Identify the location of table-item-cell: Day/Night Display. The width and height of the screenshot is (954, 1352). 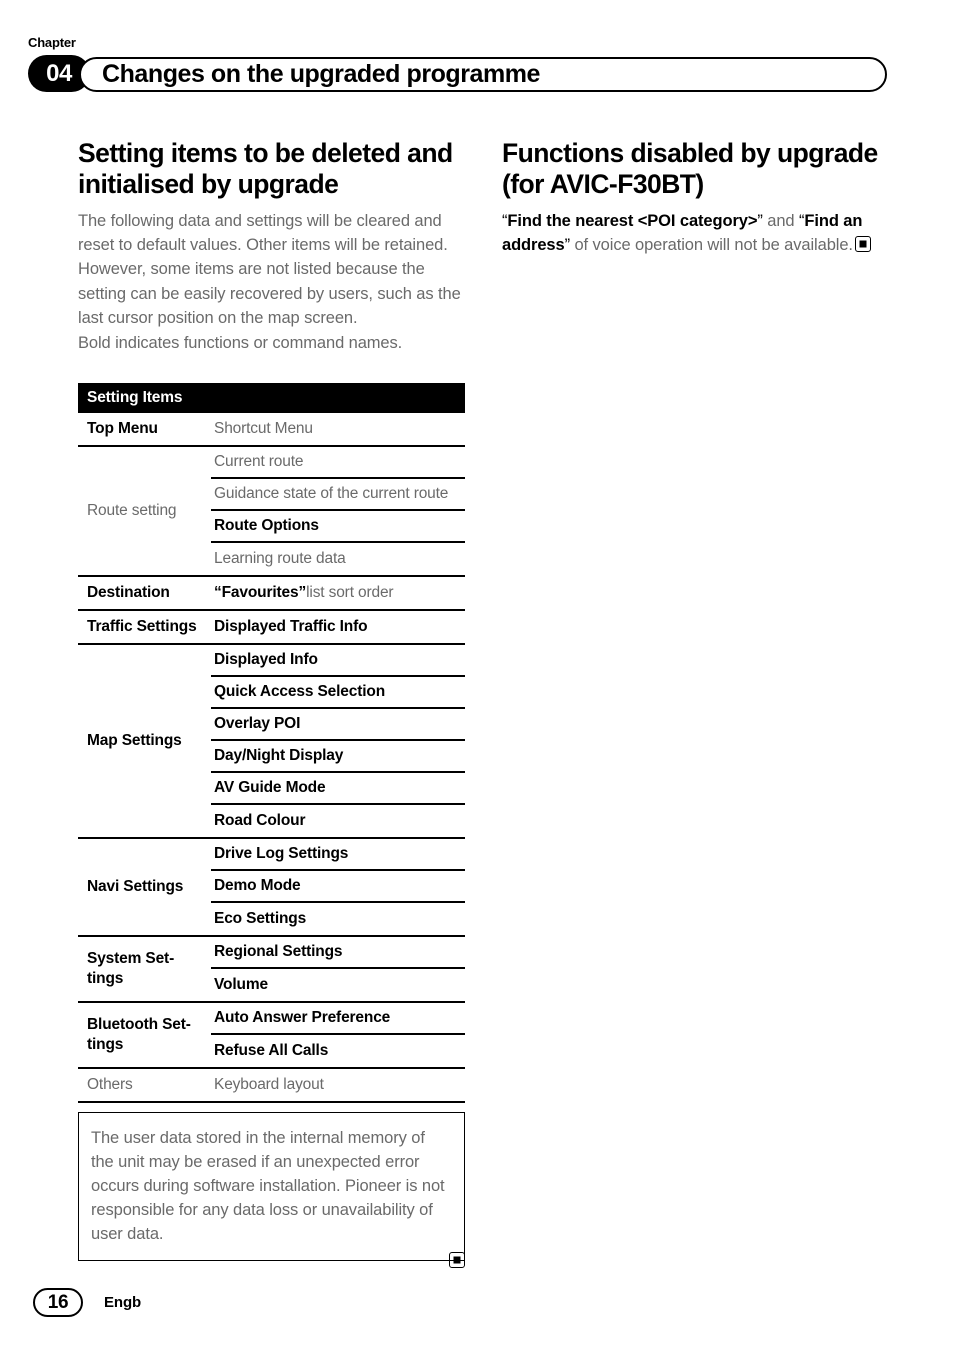
(338, 757).